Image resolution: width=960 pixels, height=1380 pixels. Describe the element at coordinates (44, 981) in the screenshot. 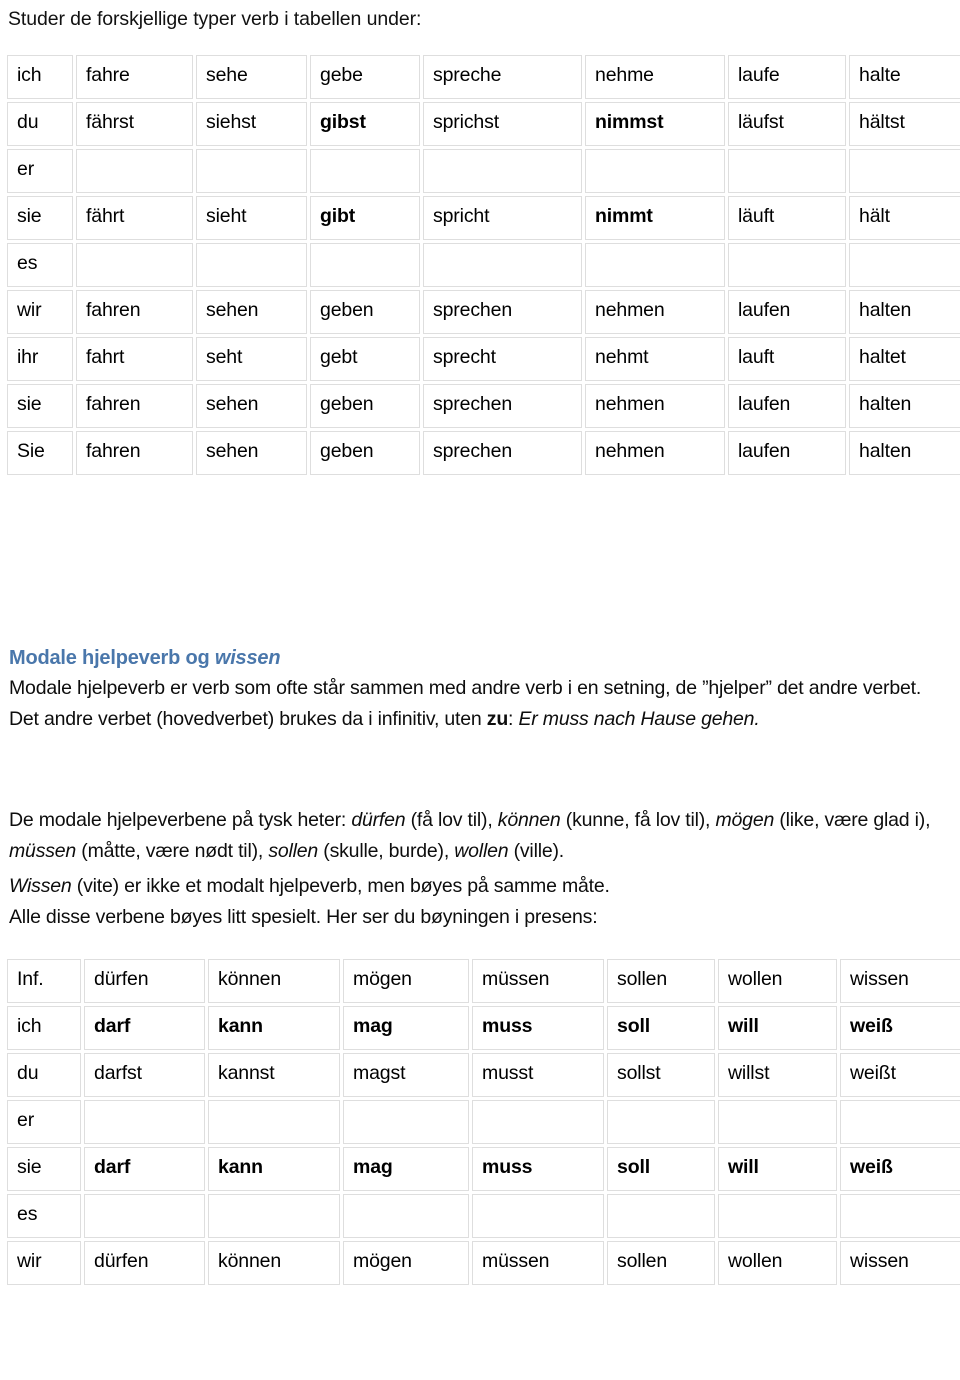

I see `modal-pronoun-cell: Inf.` at that location.